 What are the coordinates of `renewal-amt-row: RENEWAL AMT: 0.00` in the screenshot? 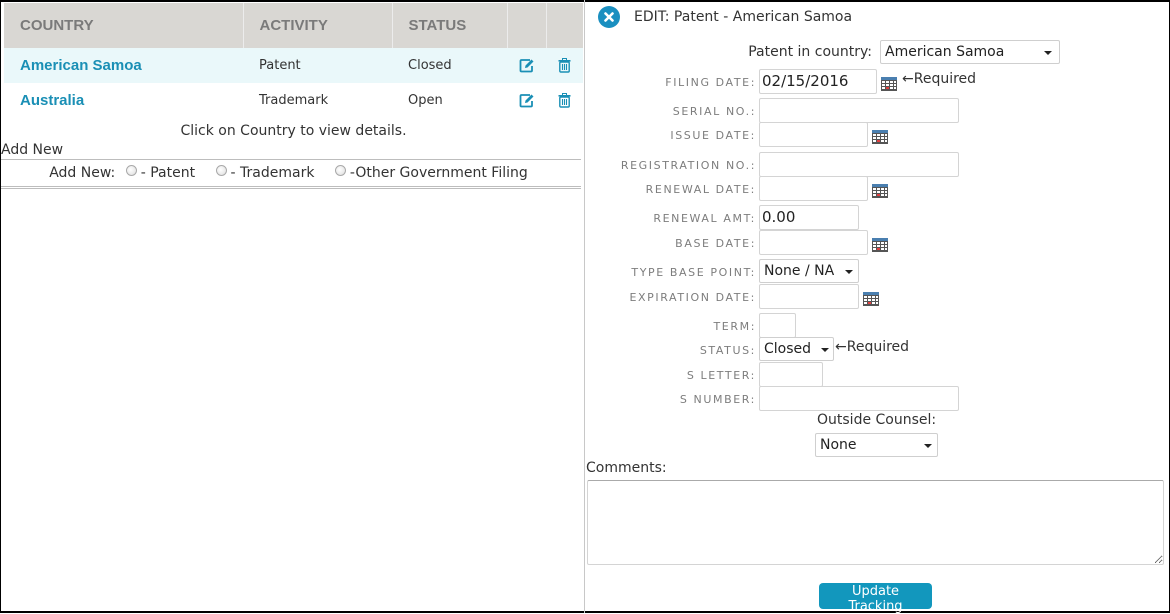 It's located at (877, 217).